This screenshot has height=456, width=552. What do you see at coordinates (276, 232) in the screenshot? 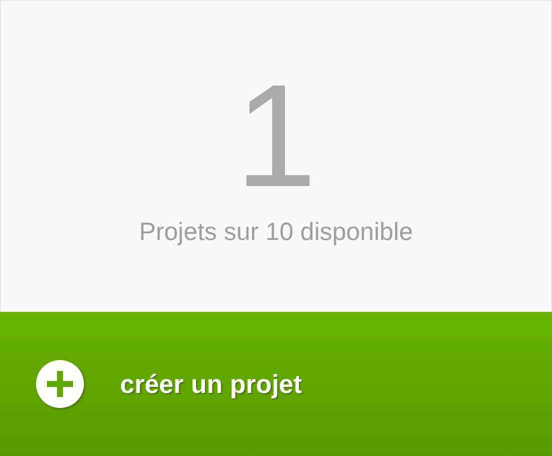
I see `availability-caption: Projets sur 10 disponible` at bounding box center [276, 232].